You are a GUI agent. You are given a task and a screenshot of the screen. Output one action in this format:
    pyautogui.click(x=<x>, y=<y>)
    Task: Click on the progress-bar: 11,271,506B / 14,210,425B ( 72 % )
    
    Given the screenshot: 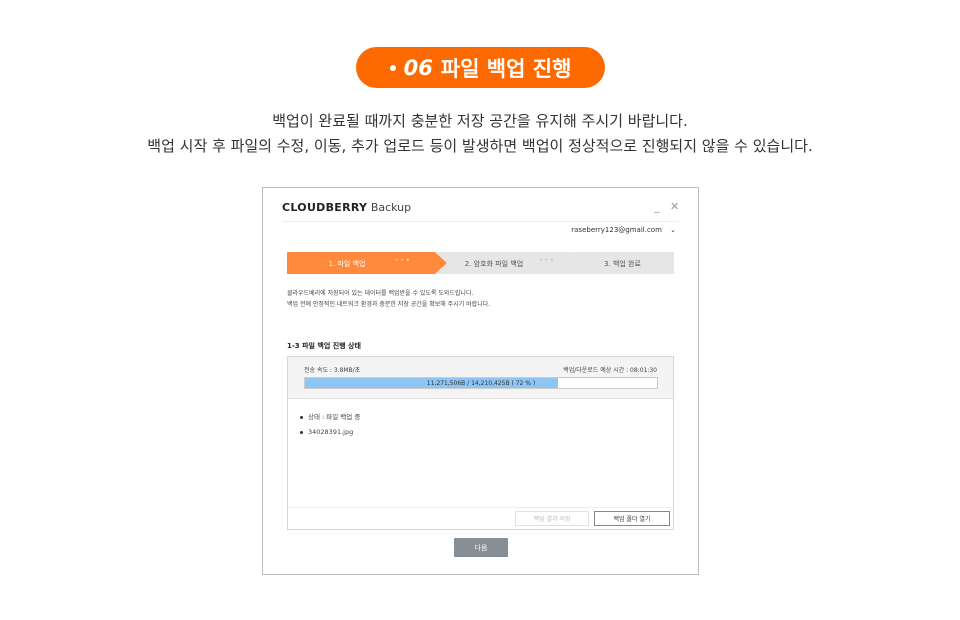 What is the action you would take?
    pyautogui.click(x=481, y=383)
    